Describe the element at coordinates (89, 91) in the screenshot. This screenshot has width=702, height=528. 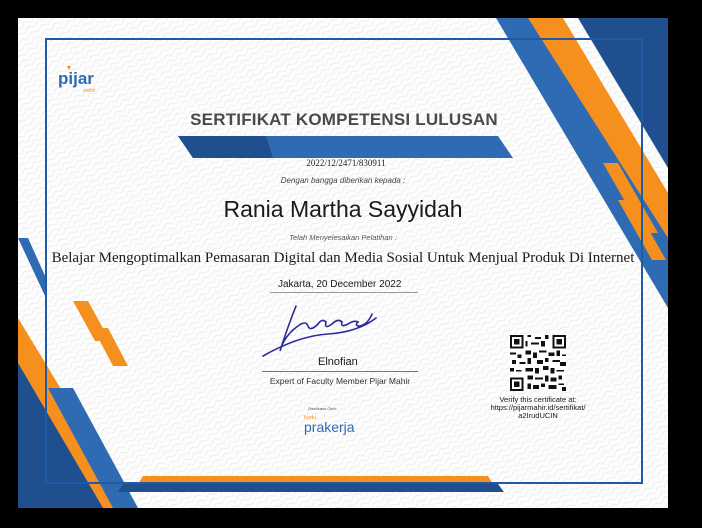
I see `svg-text: mahir` at that location.